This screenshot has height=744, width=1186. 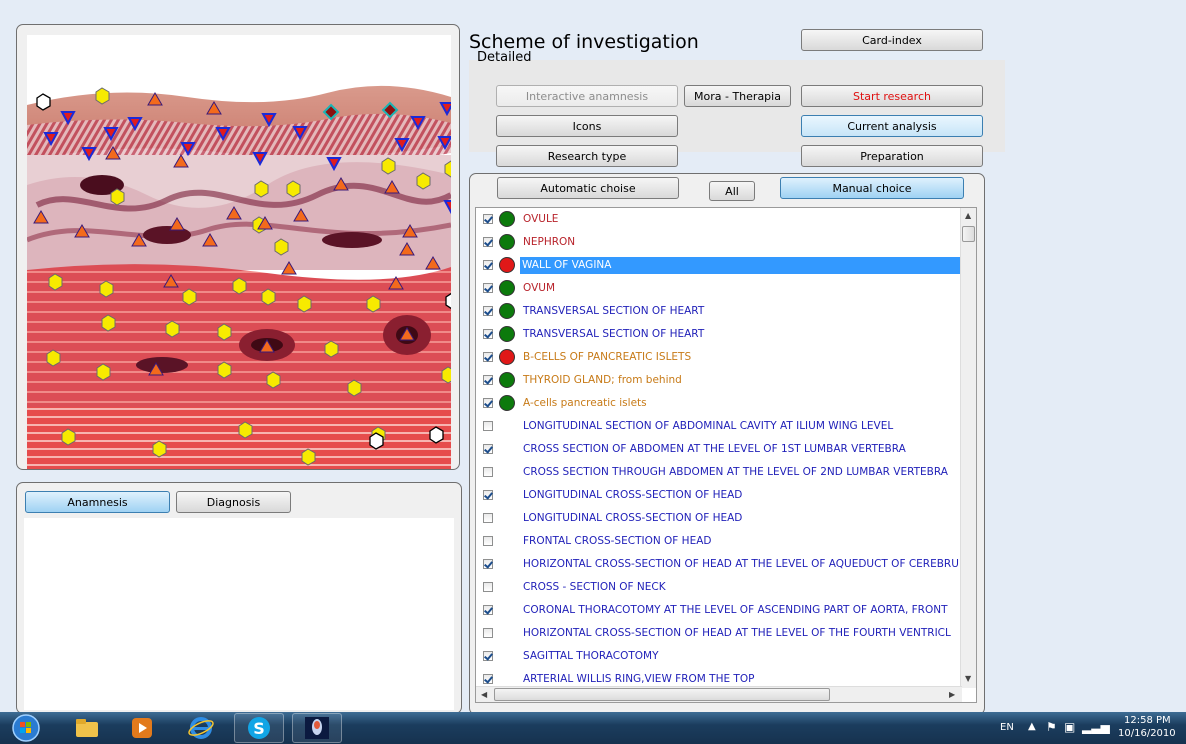 What do you see at coordinates (587, 156) in the screenshot?
I see `research-type-button: Research type` at bounding box center [587, 156].